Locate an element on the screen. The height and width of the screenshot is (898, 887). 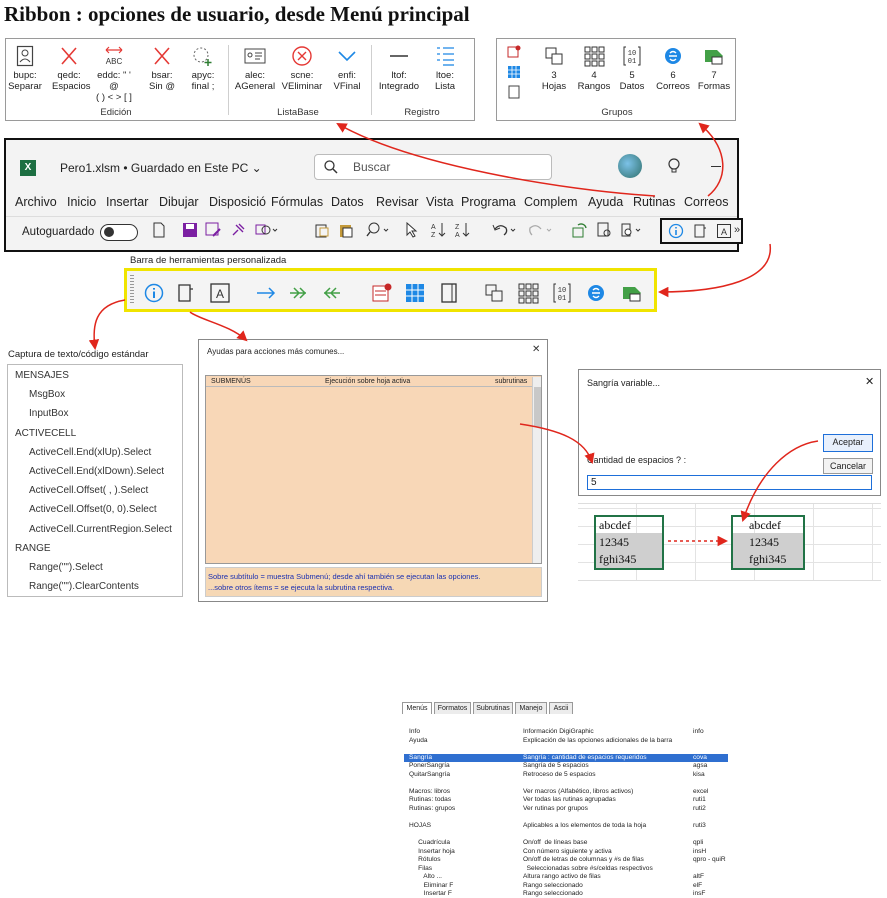
help-row-action: Rango seleccionado is located at coordinates (553, 894).